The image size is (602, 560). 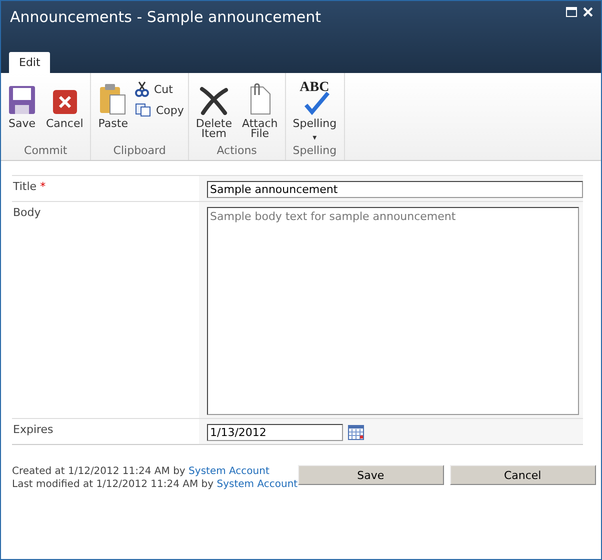 I want to click on clipboard-icon, so click(x=113, y=99).